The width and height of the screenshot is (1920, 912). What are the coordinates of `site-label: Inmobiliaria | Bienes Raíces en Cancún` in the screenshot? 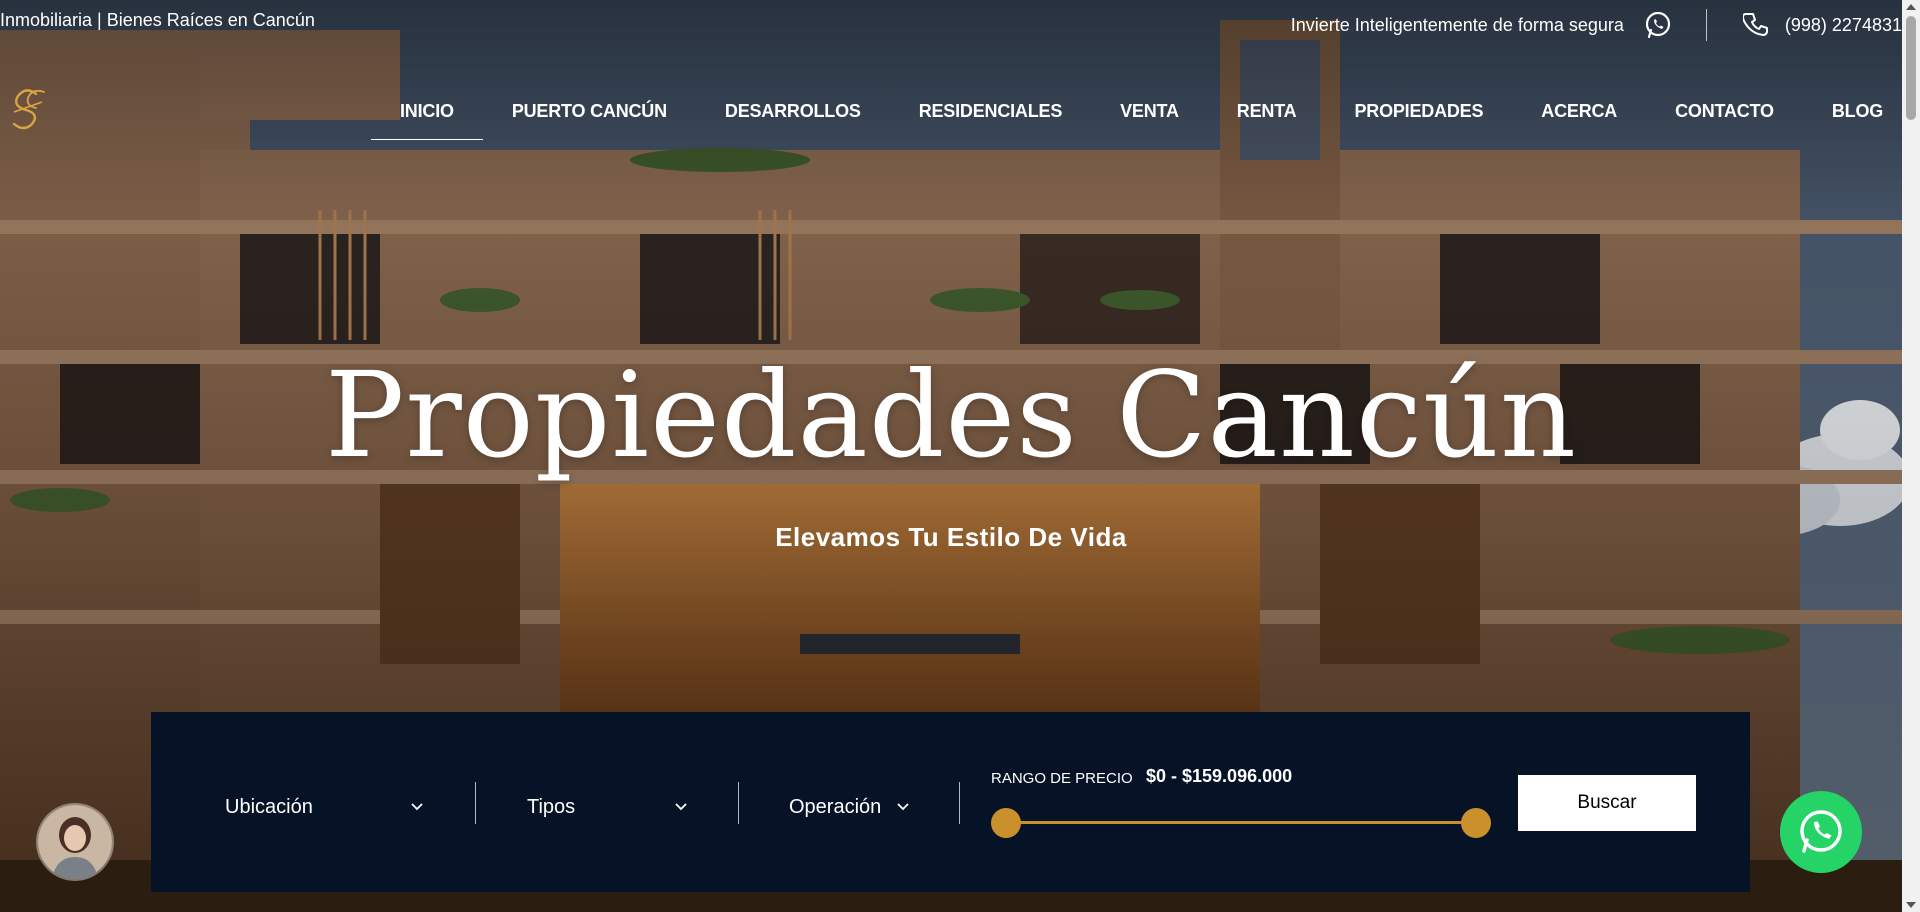 It's located at (157, 20).